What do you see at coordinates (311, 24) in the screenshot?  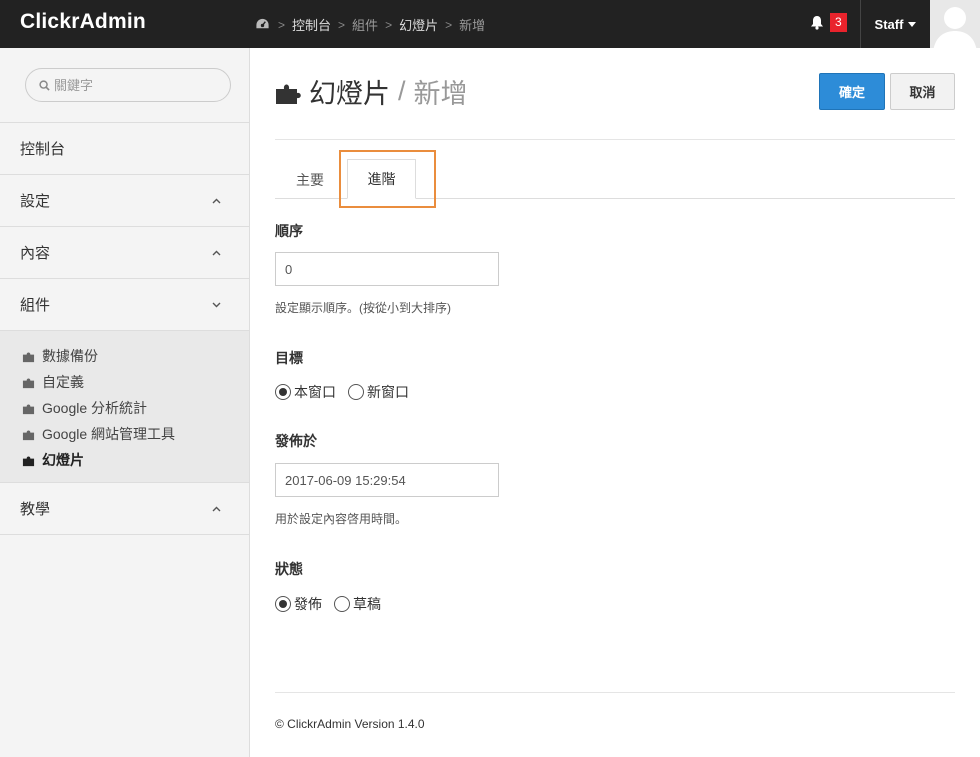 I see `breadcrumb-dashboard: 控制台` at bounding box center [311, 24].